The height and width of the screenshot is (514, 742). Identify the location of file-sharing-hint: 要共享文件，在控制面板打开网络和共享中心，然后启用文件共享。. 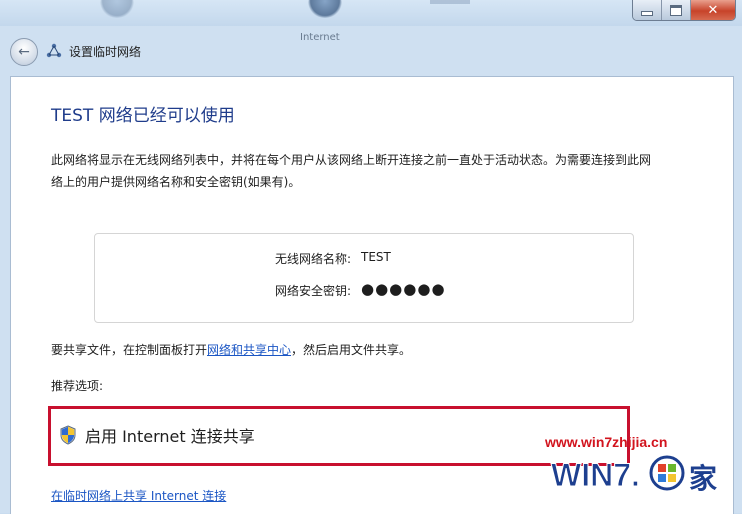
(231, 349).